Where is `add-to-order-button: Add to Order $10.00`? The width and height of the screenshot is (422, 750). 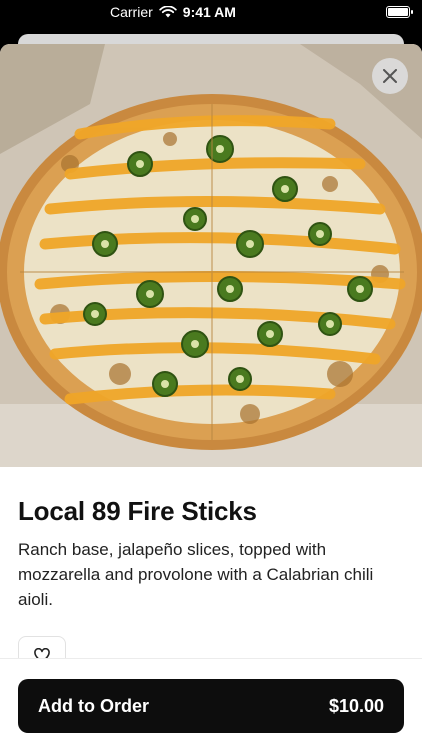
add-to-order-button: Add to Order $10.00 is located at coordinates (211, 706).